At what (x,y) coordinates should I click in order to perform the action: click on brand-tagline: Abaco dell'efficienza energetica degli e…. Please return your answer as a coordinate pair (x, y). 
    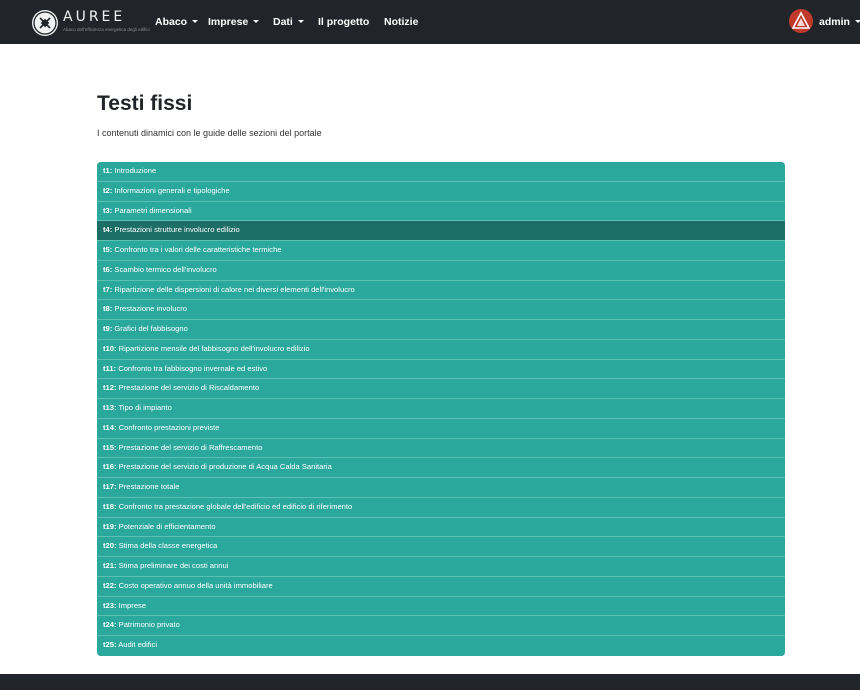
    Looking at the image, I should click on (106, 29).